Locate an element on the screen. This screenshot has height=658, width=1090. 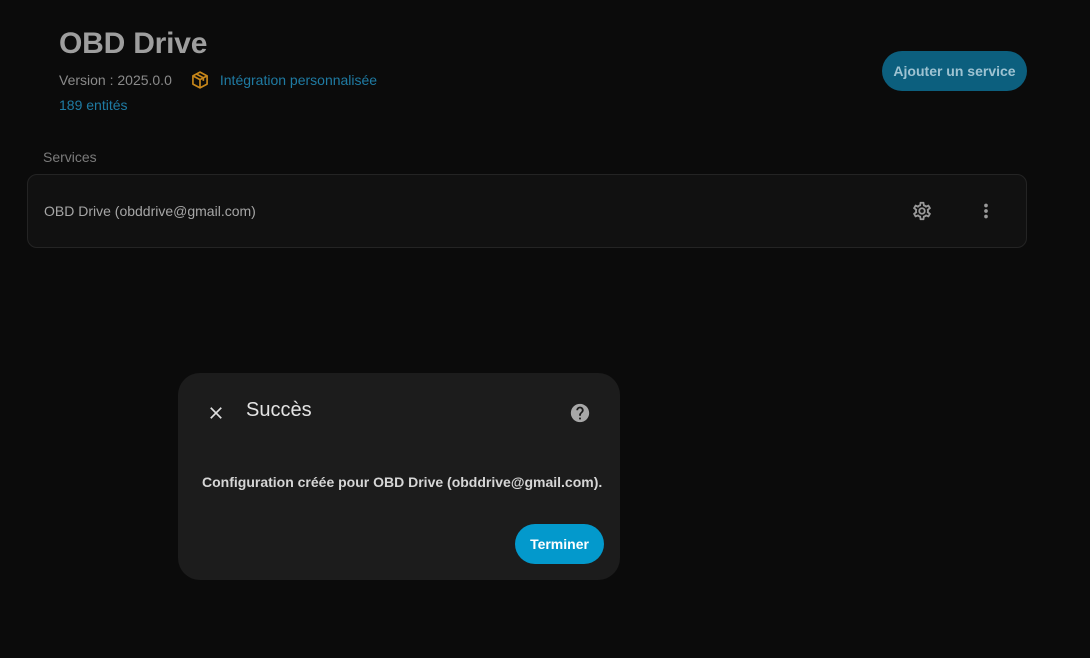
gear-icon is located at coordinates (922, 211).